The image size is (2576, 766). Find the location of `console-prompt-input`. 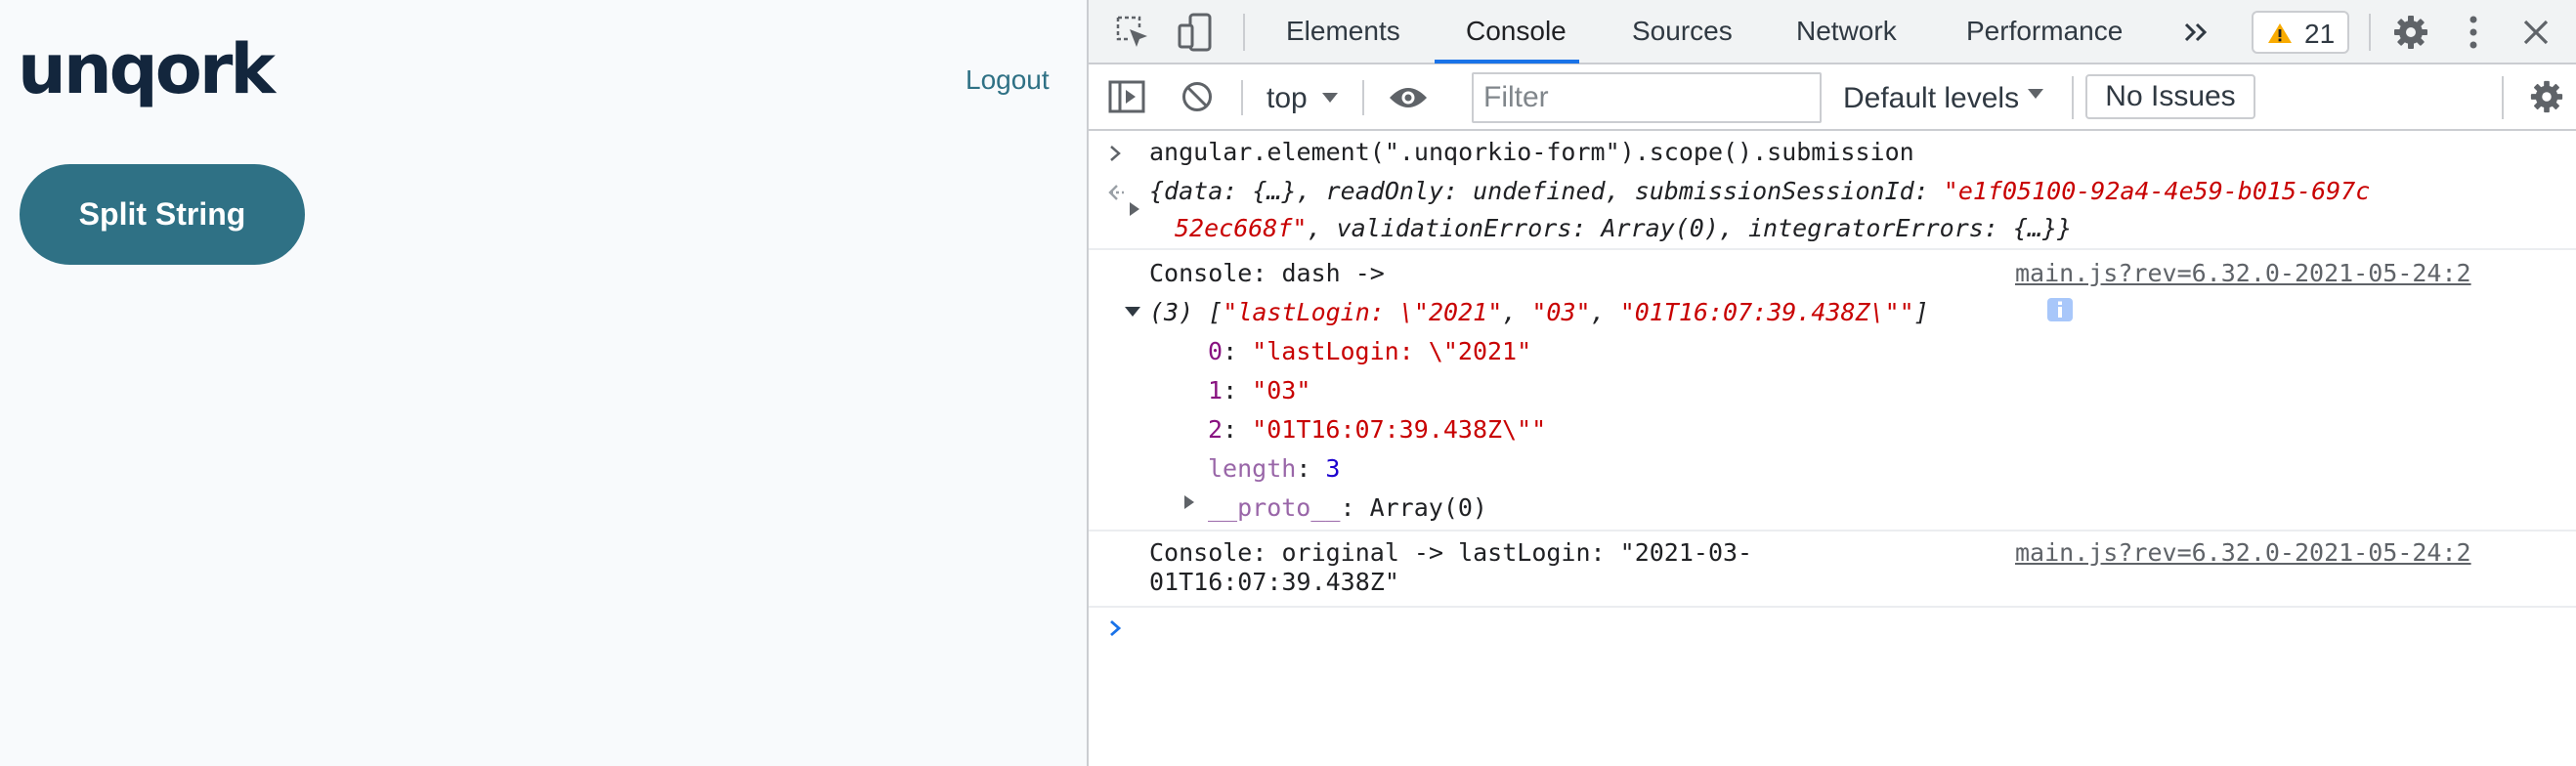

console-prompt-input is located at coordinates (1853, 629).